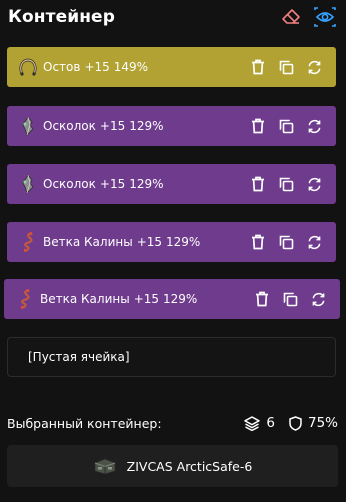 This screenshot has width=346, height=502. Describe the element at coordinates (171, 67) in the screenshot. I see `container-slot: Остов +15 149%` at that location.